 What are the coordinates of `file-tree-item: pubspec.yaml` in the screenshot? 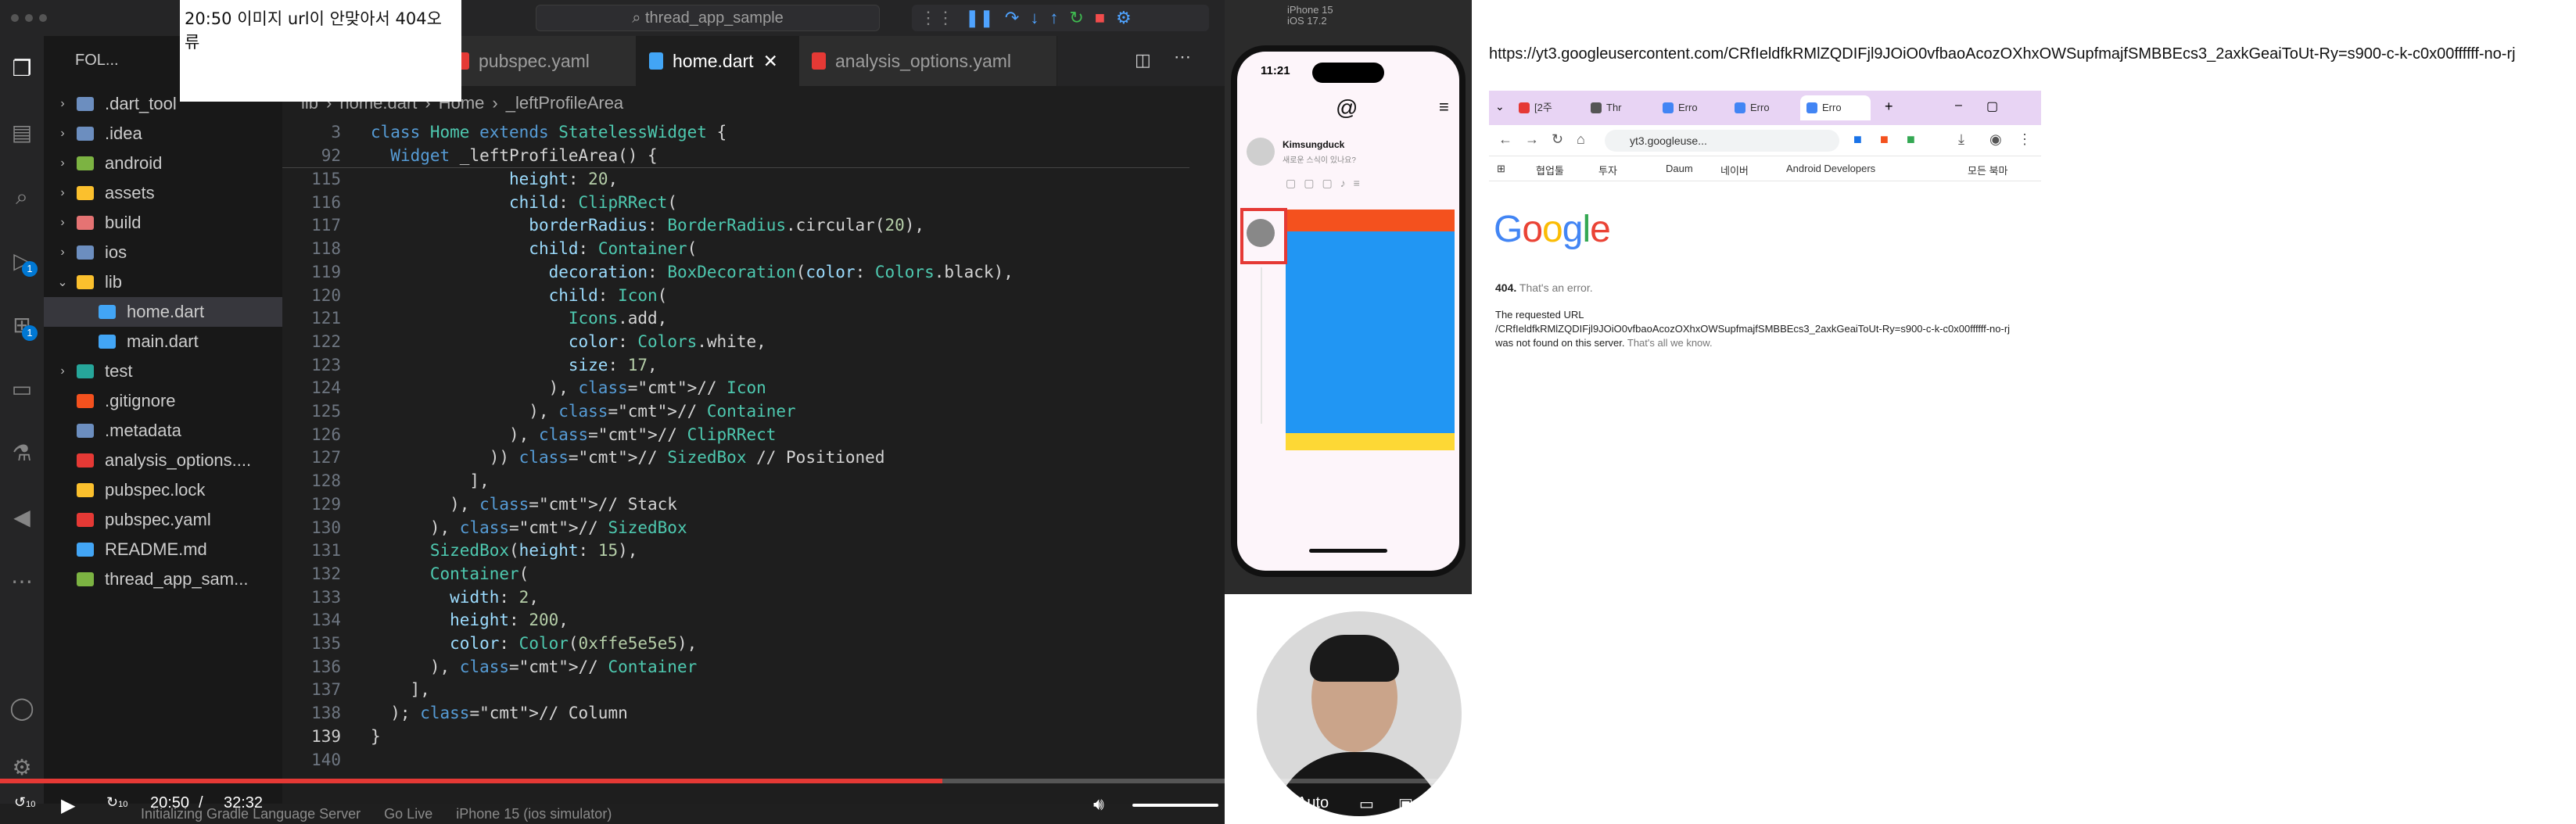 It's located at (163, 520).